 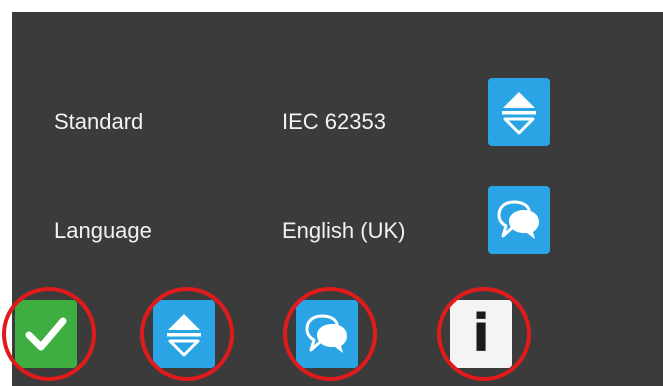 I want to click on language-button, so click(x=327, y=334).